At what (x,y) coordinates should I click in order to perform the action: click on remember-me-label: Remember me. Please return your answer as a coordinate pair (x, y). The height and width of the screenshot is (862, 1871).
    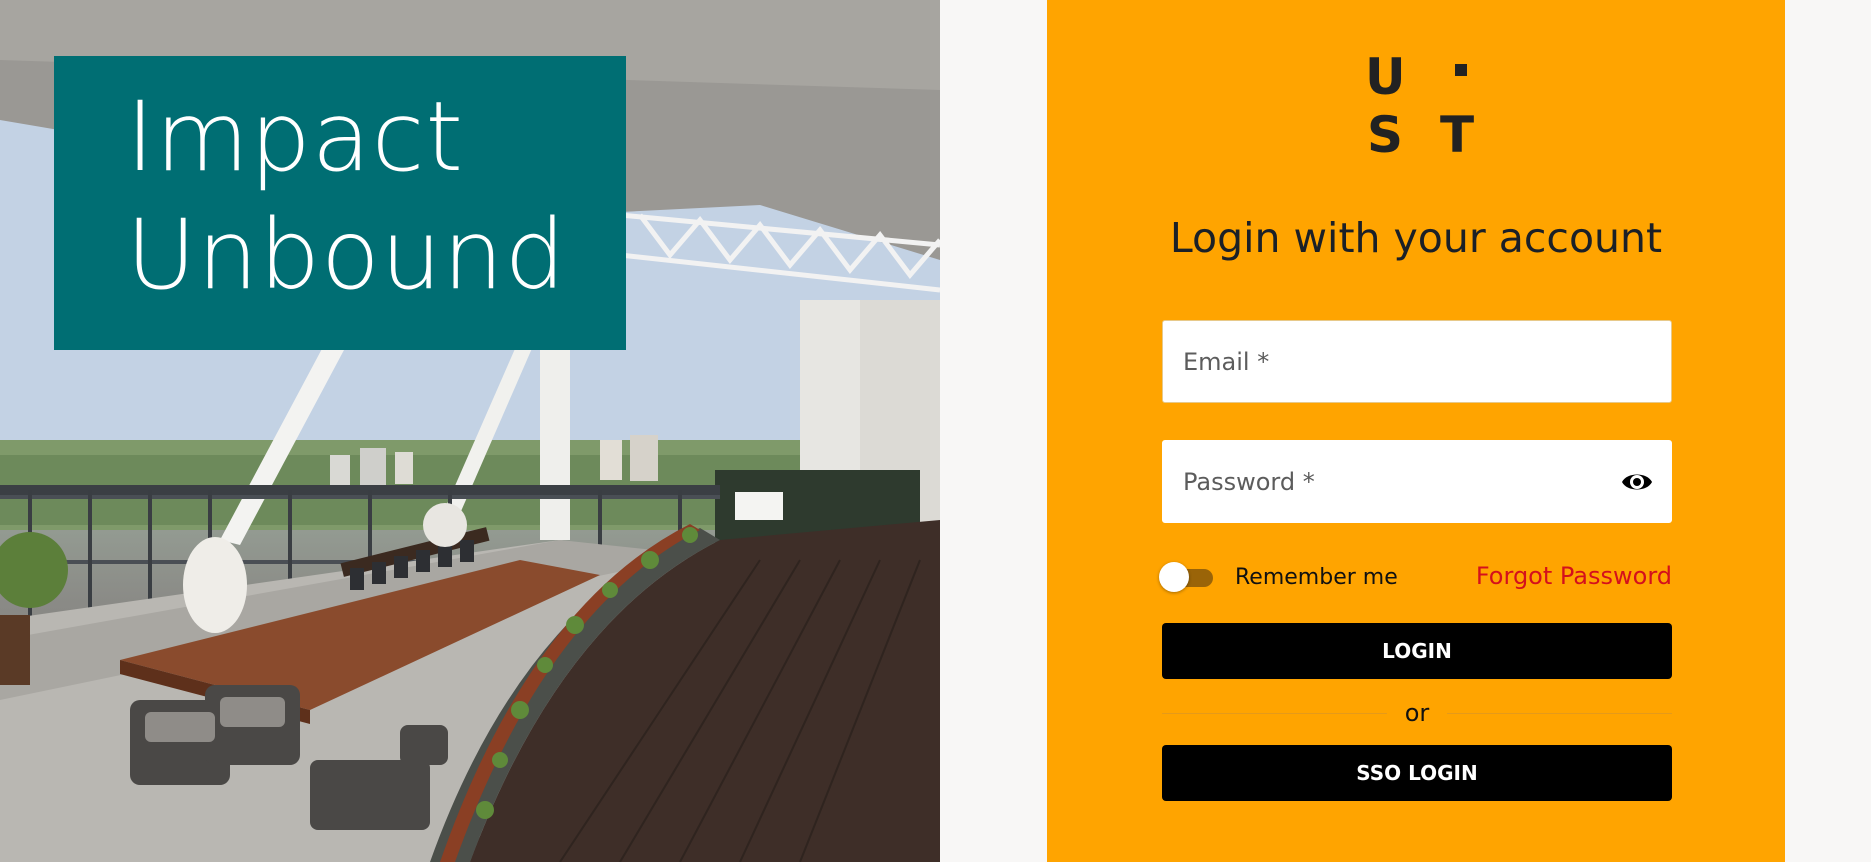
    Looking at the image, I should click on (1316, 577).